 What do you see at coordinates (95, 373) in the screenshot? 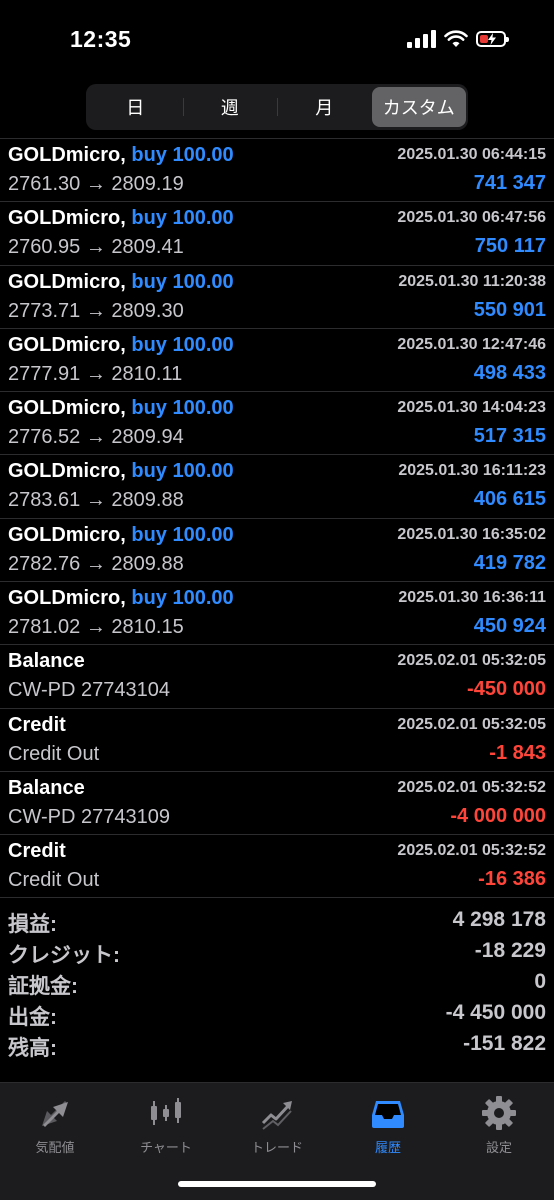
I see `row-description: 2777.91 → 2810.11` at bounding box center [95, 373].